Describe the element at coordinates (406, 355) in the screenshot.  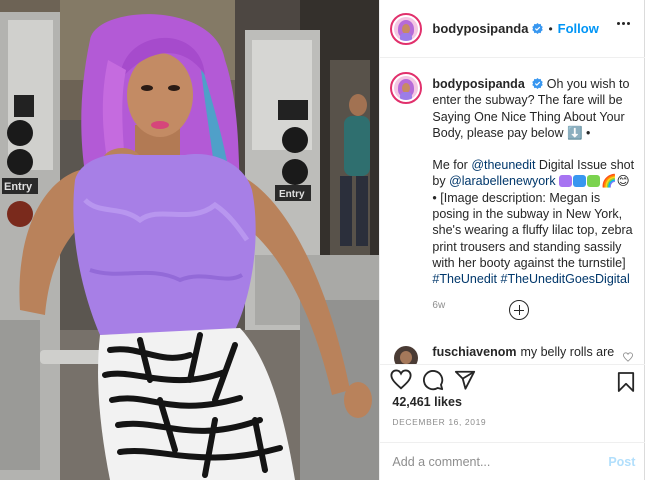
I see `commenter-avatar` at that location.